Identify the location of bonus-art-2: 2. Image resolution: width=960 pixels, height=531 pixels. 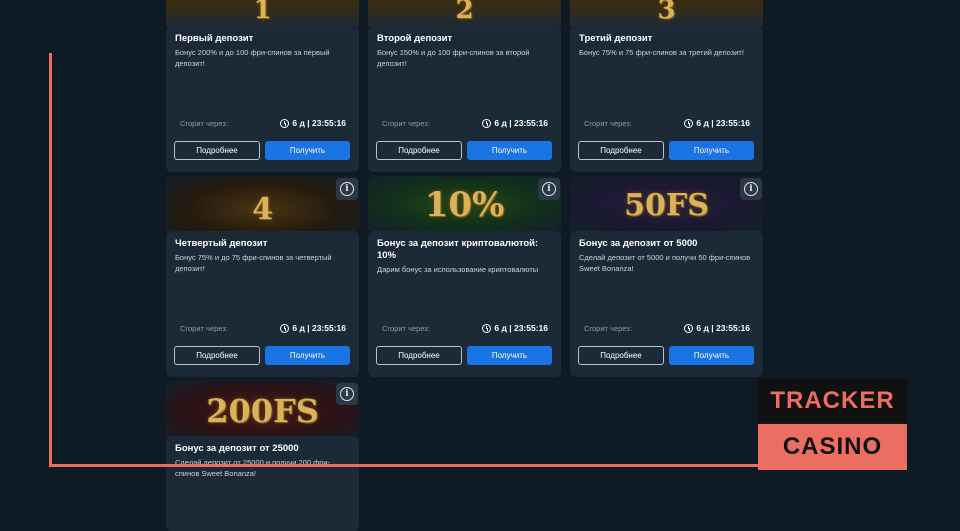
(464, 12).